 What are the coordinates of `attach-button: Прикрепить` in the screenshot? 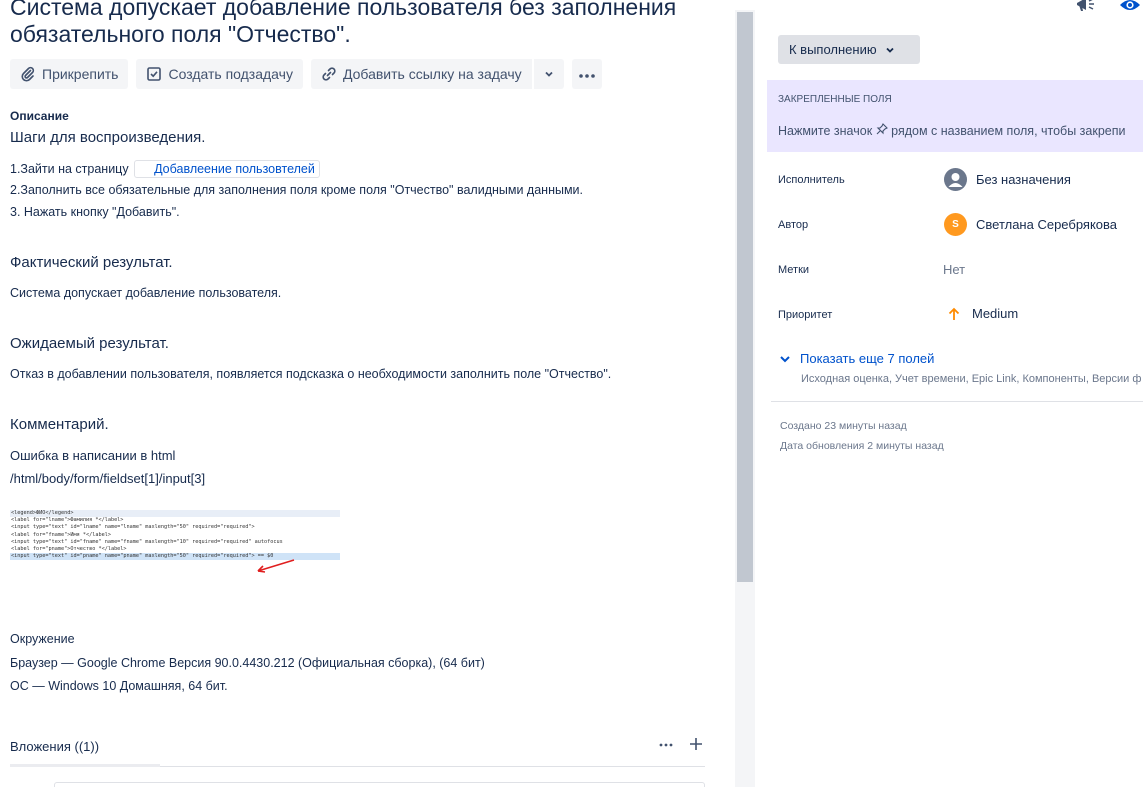 It's located at (69, 74).